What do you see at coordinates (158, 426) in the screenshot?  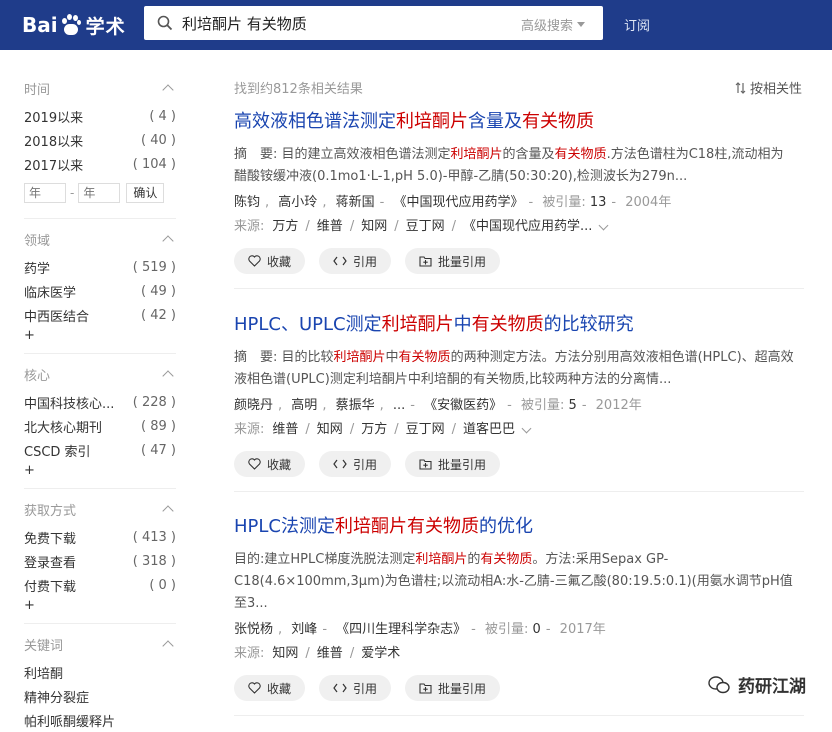 I see `facet-item-count: ( 89 )` at bounding box center [158, 426].